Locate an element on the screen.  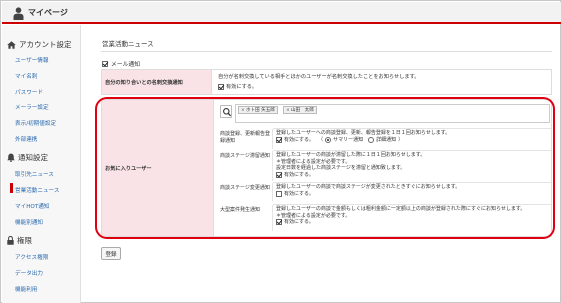
sidebar-item-password: パスワード is located at coordinates (29, 92).